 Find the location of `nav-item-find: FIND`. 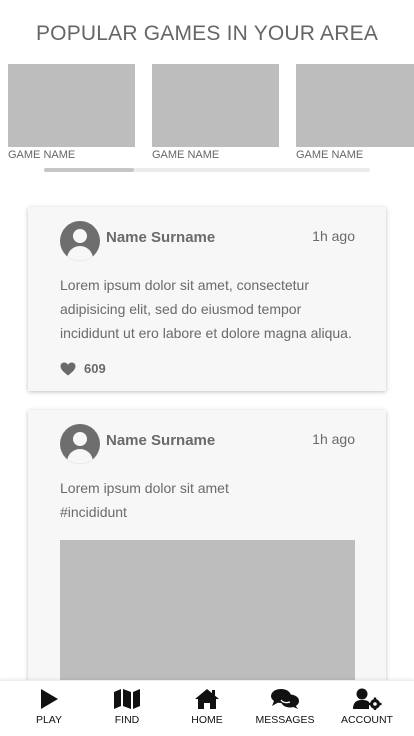

nav-item-find: FIND is located at coordinates (127, 707).